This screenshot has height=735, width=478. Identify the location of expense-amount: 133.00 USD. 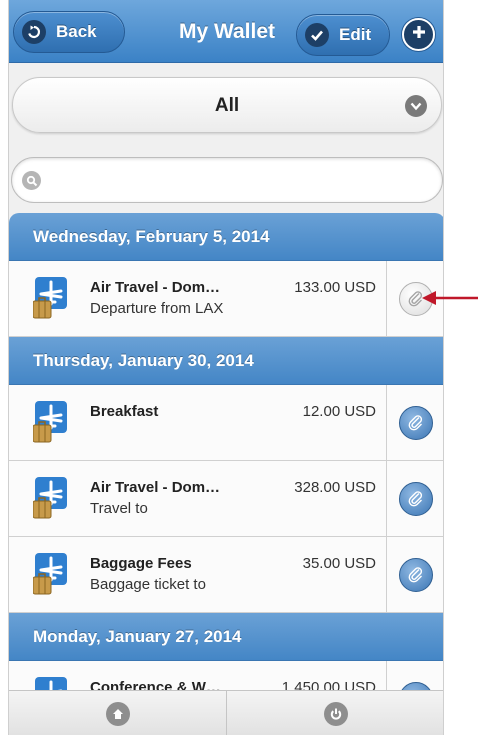
(335, 287).